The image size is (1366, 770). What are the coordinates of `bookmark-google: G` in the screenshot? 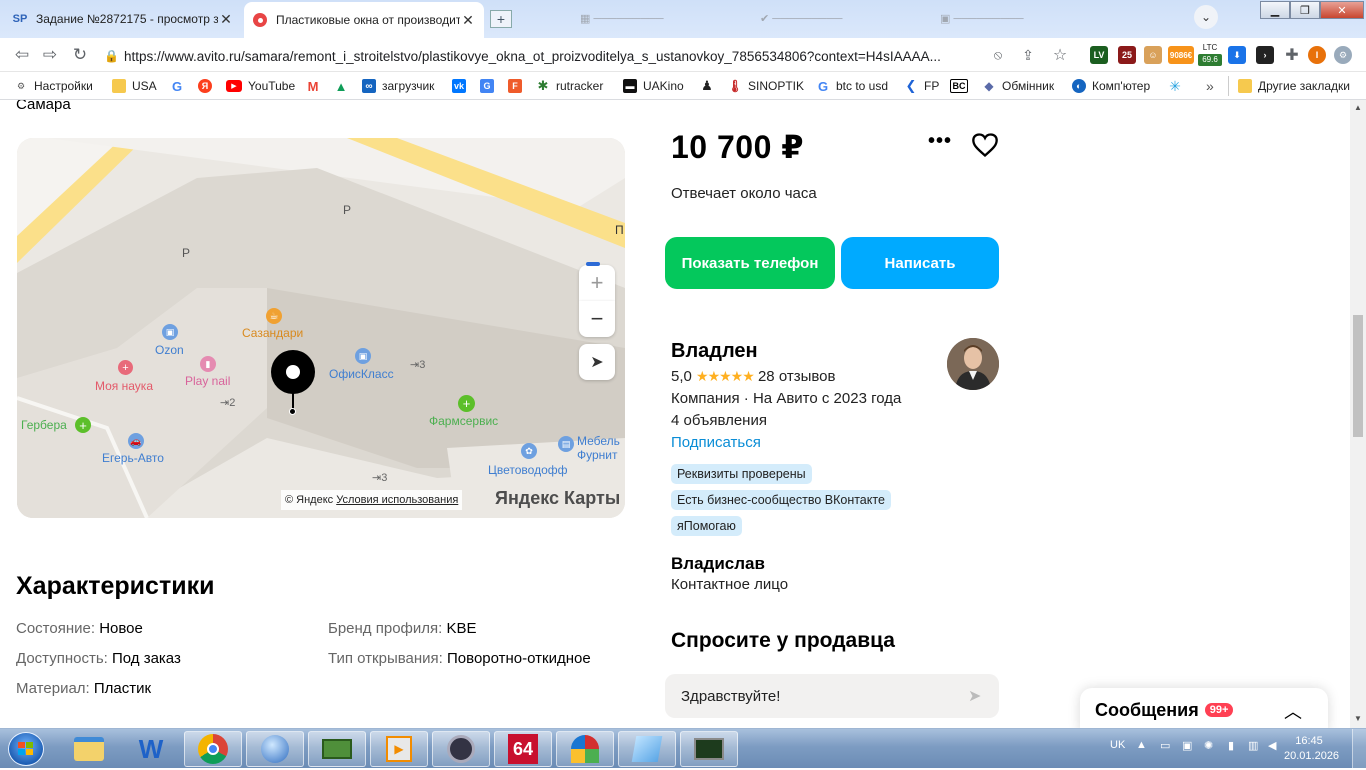 It's located at (180, 86).